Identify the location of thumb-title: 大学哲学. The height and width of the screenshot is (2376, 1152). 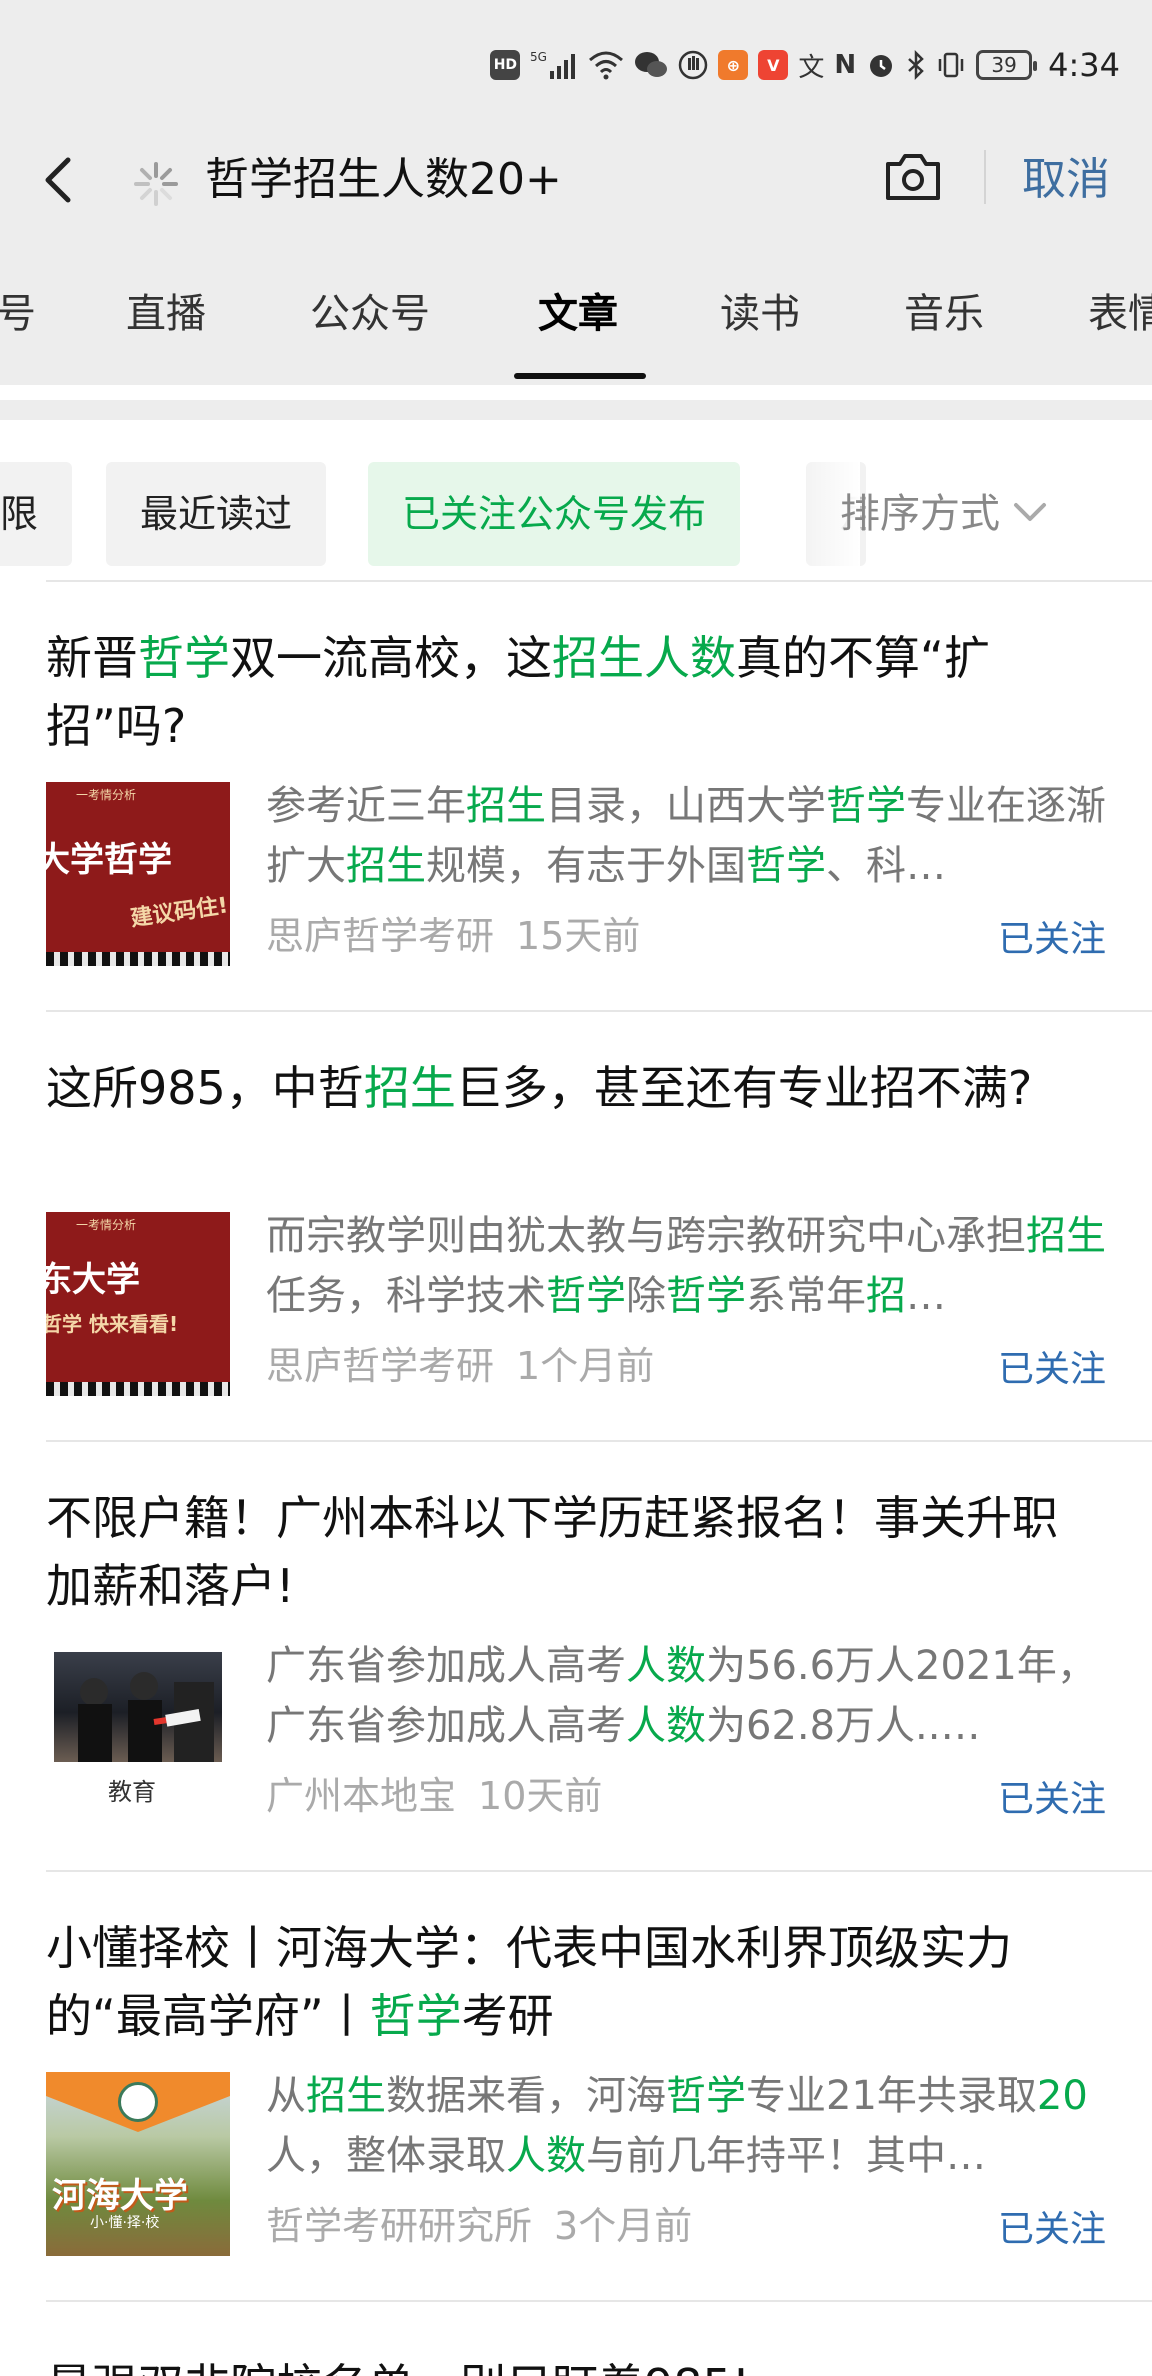
(109, 860).